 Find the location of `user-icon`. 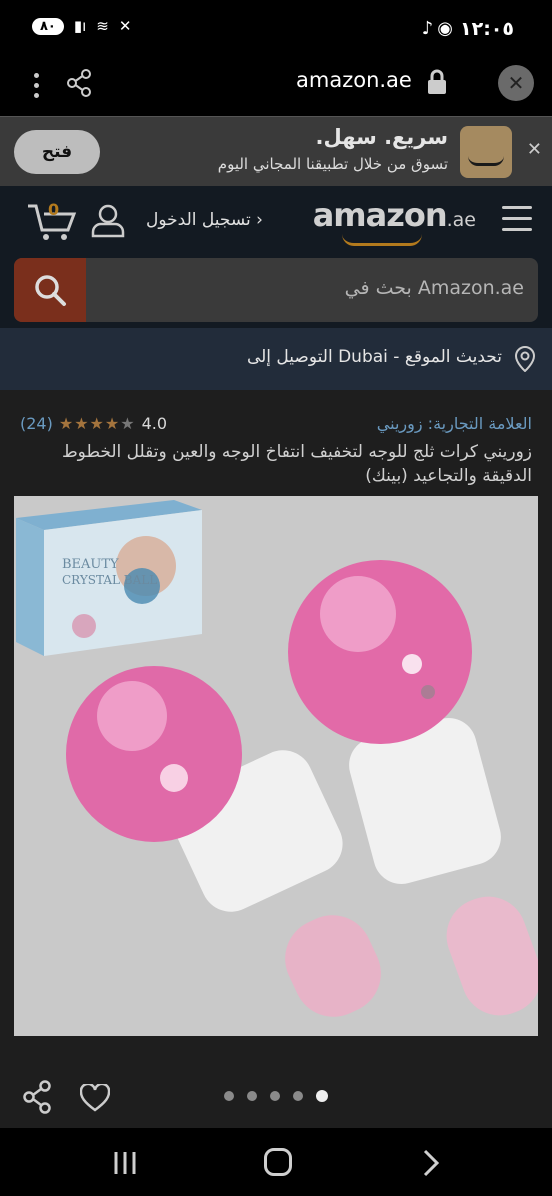

user-icon is located at coordinates (108, 222).